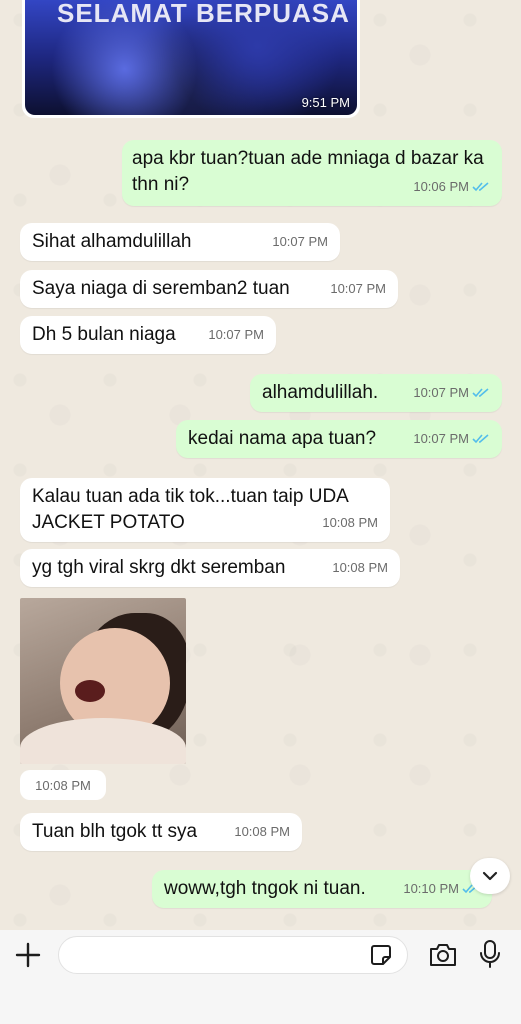  Describe the element at coordinates (28, 955) in the screenshot. I see `plus-icon` at that location.